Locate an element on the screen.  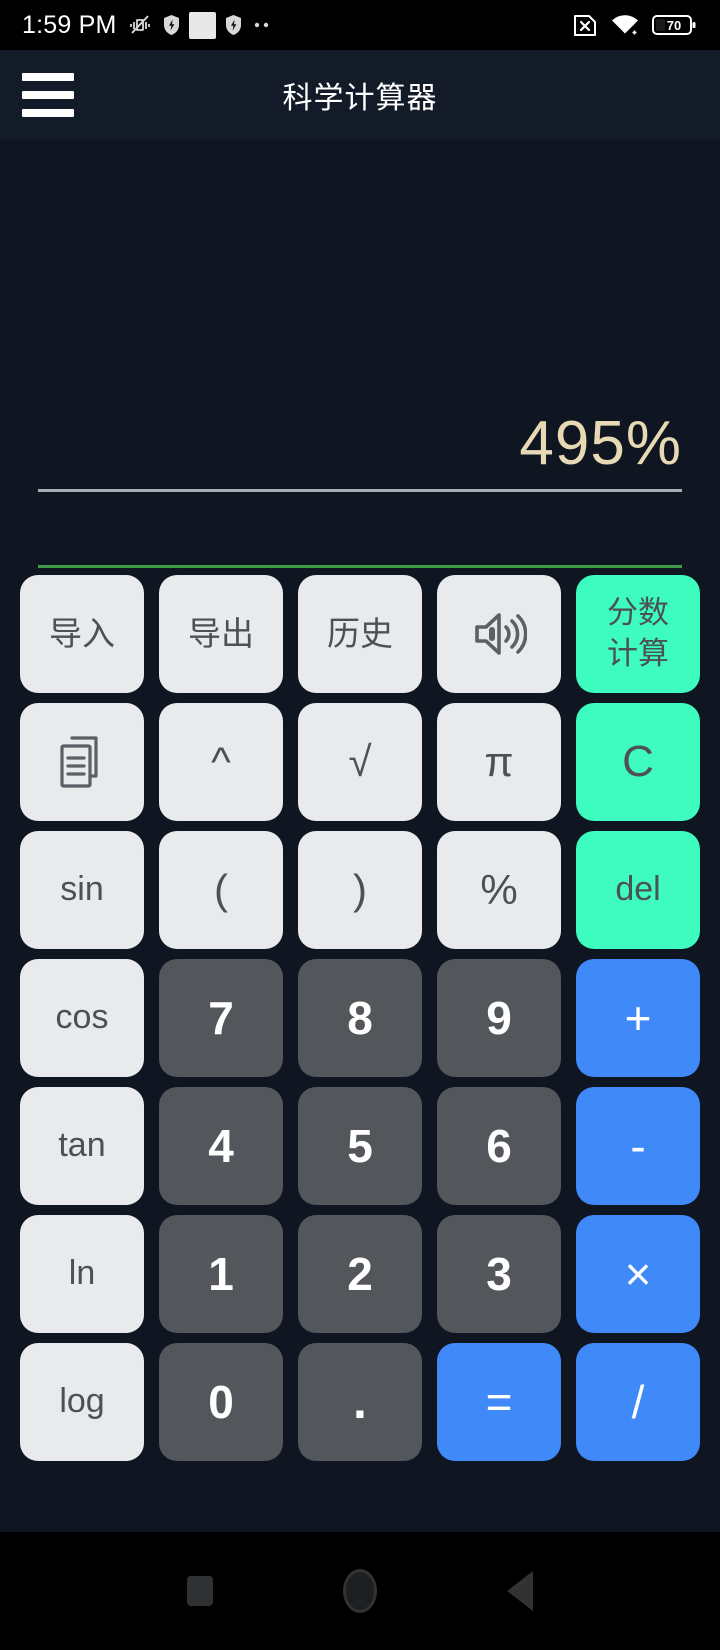
key-paren-close: ) is located at coordinates (360, 890).